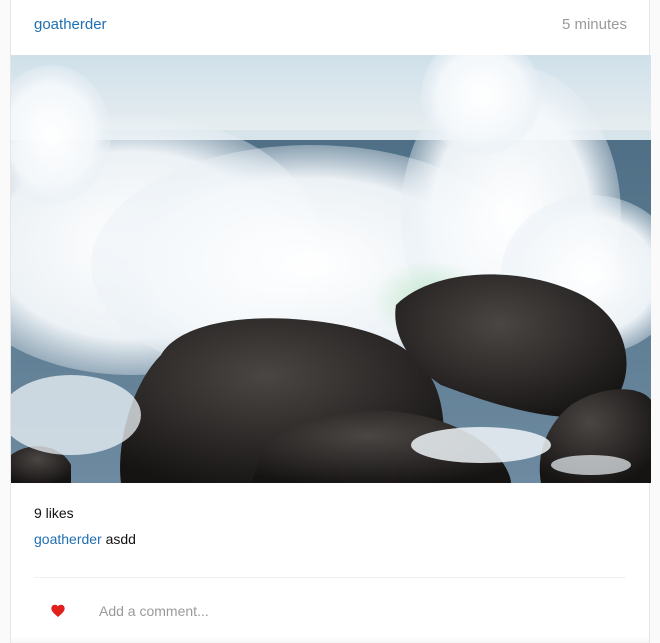 The height and width of the screenshot is (643, 660). I want to click on card-bottom-shadow, so click(330, 640).